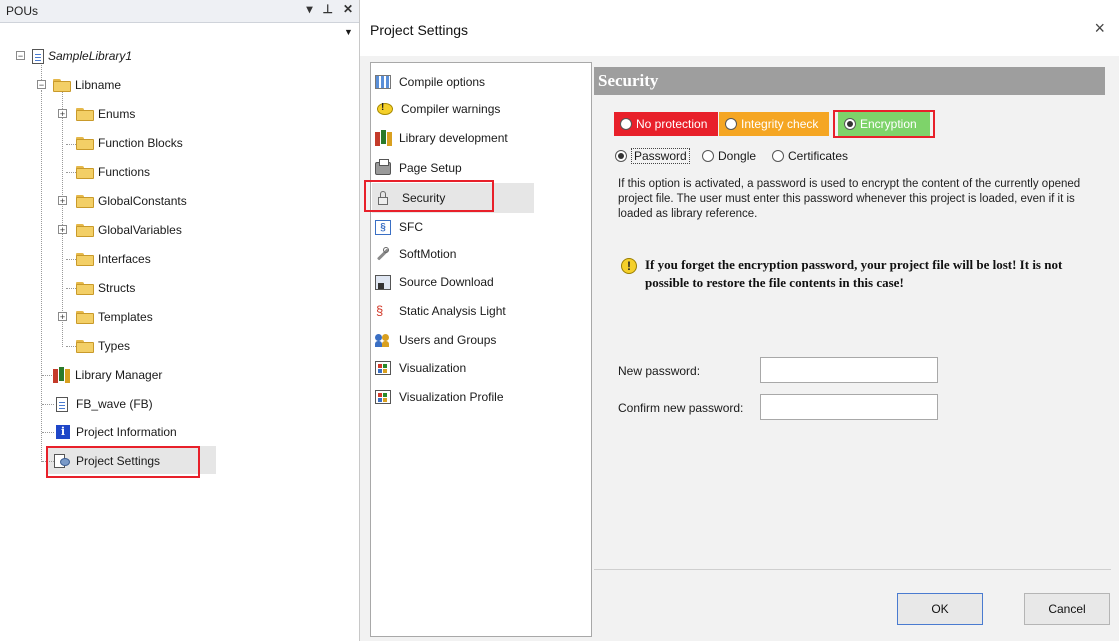  Describe the element at coordinates (446, 282) in the screenshot. I see `category-label: Source Download` at that location.